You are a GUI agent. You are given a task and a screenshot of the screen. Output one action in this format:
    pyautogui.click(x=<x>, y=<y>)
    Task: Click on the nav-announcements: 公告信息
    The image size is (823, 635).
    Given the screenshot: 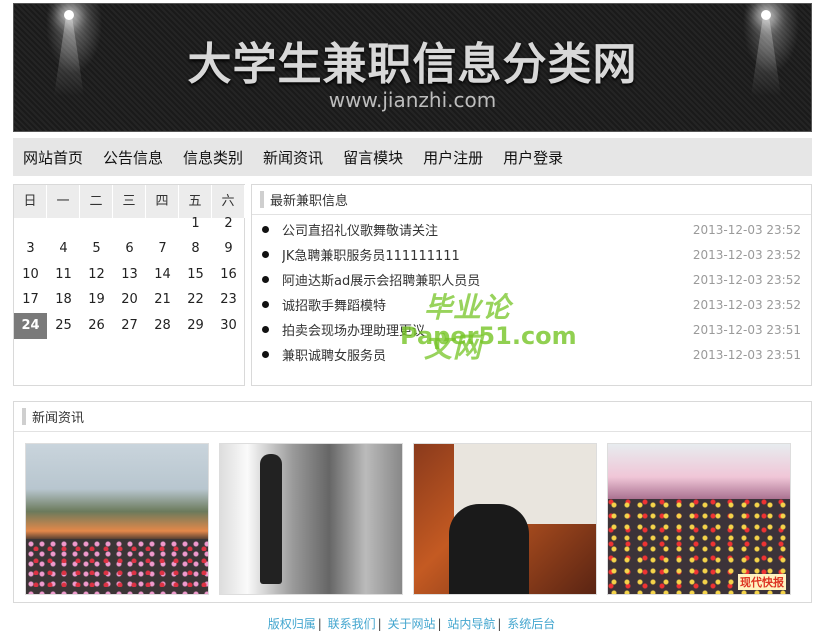 What is the action you would take?
    pyautogui.click(x=133, y=157)
    